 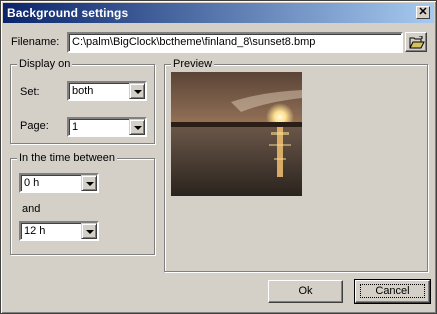 What do you see at coordinates (107, 91) in the screenshot?
I see `set-select: both` at bounding box center [107, 91].